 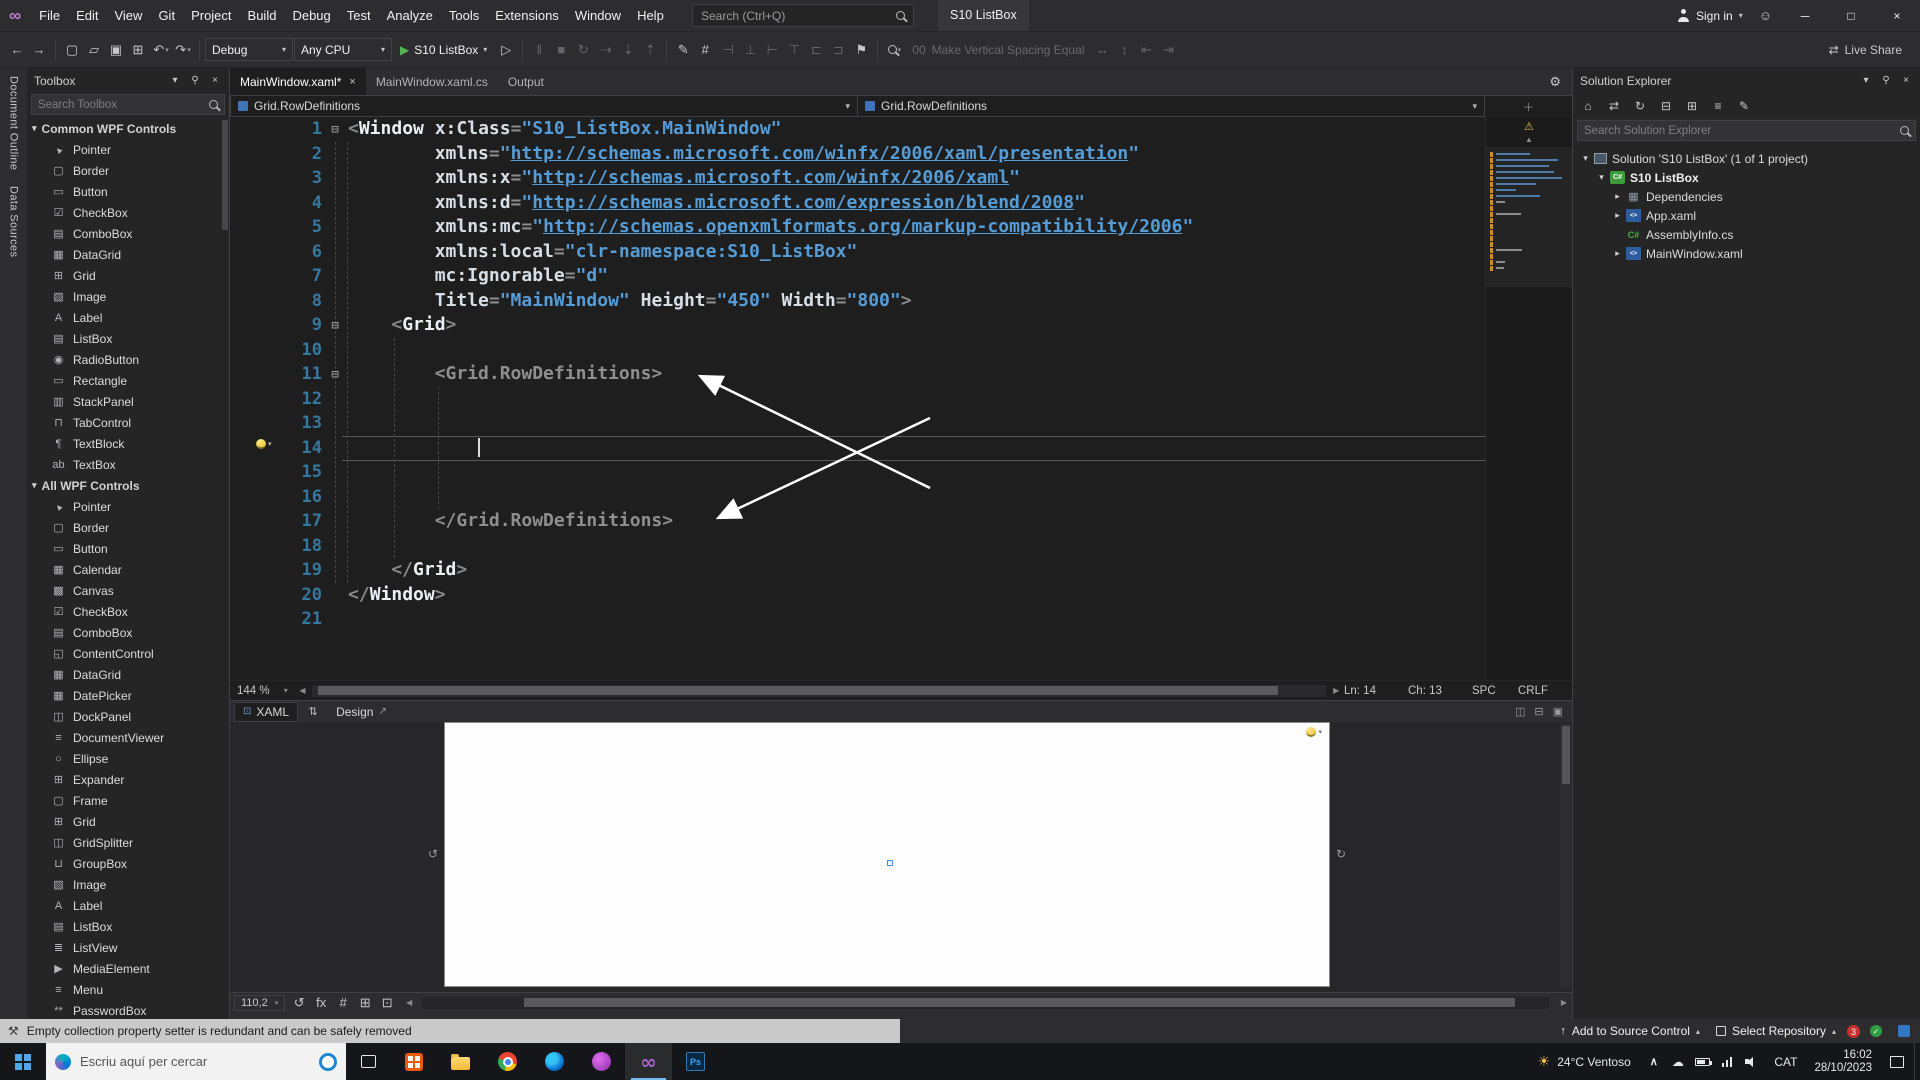 What do you see at coordinates (1775, 1031) in the screenshot?
I see `select-repository-button: Select Repository ▴` at bounding box center [1775, 1031].